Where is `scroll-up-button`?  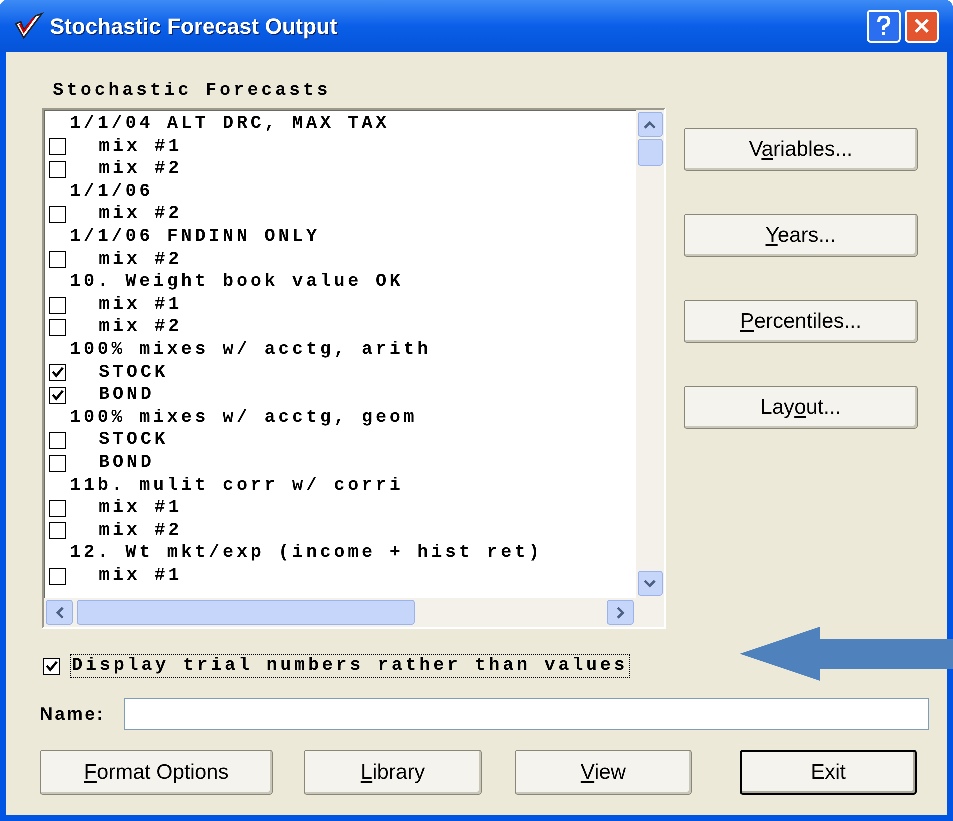
scroll-up-button is located at coordinates (650, 124).